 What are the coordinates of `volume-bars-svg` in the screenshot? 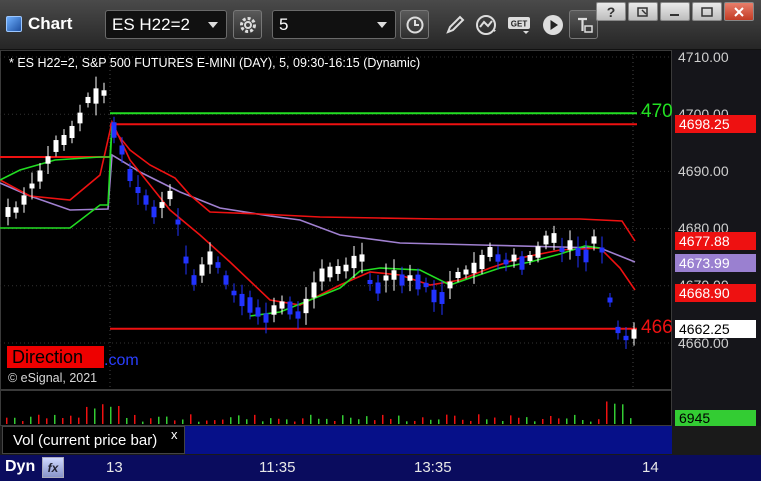 It's located at (319, 412).